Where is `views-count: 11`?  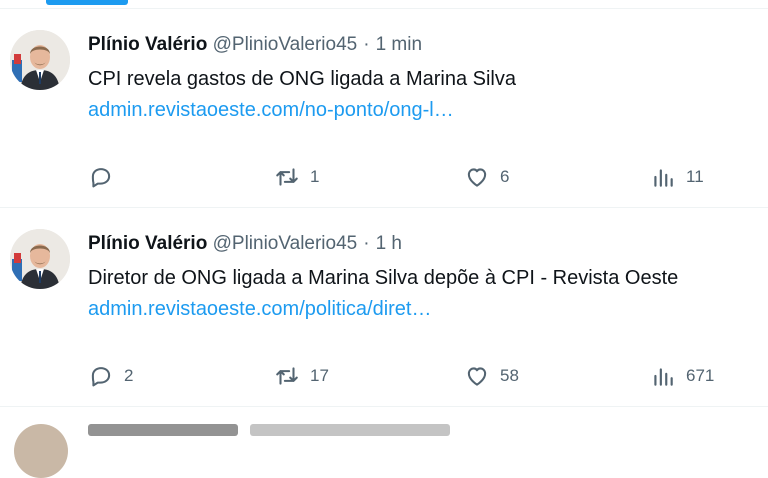 views-count: 11 is located at coordinates (695, 176).